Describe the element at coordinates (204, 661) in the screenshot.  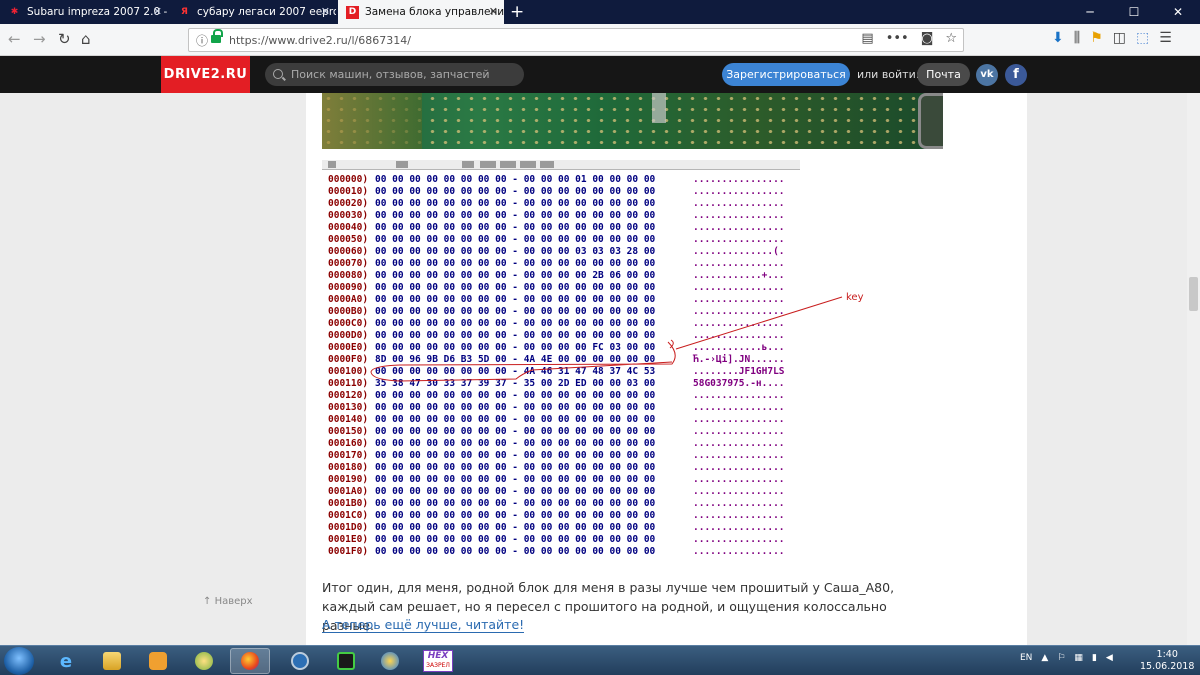
I see `taskbar-paint-icon` at that location.